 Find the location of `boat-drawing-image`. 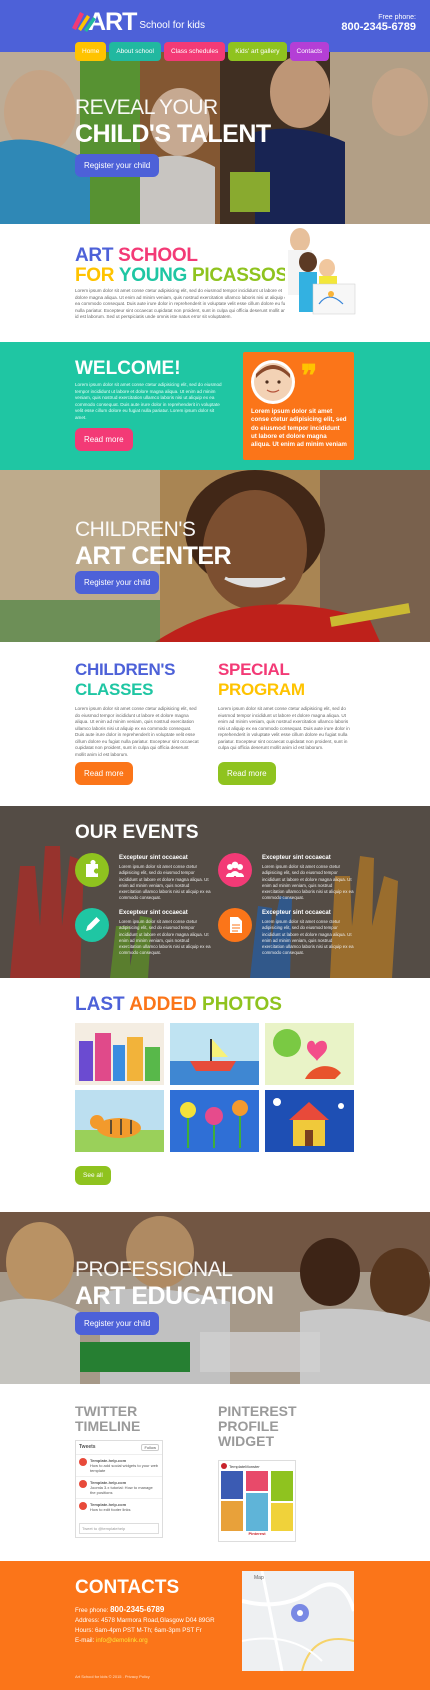

boat-drawing-image is located at coordinates (214, 1054).